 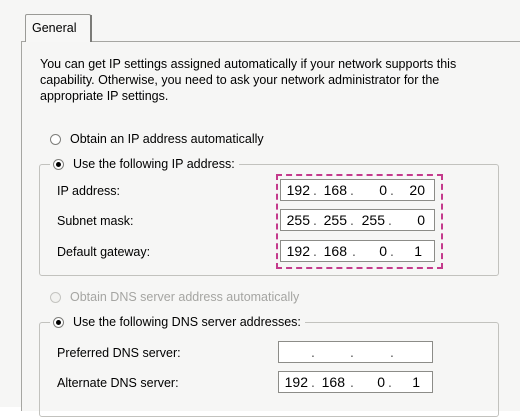 I want to click on dns-manual-option: Use the following DNS server addresses:, so click(x=177, y=322).